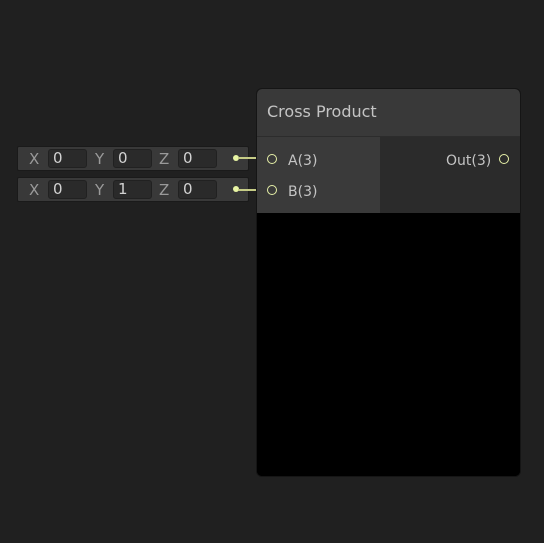 The height and width of the screenshot is (543, 544). What do you see at coordinates (67, 189) in the screenshot?
I see `b-x-field: 0` at bounding box center [67, 189].